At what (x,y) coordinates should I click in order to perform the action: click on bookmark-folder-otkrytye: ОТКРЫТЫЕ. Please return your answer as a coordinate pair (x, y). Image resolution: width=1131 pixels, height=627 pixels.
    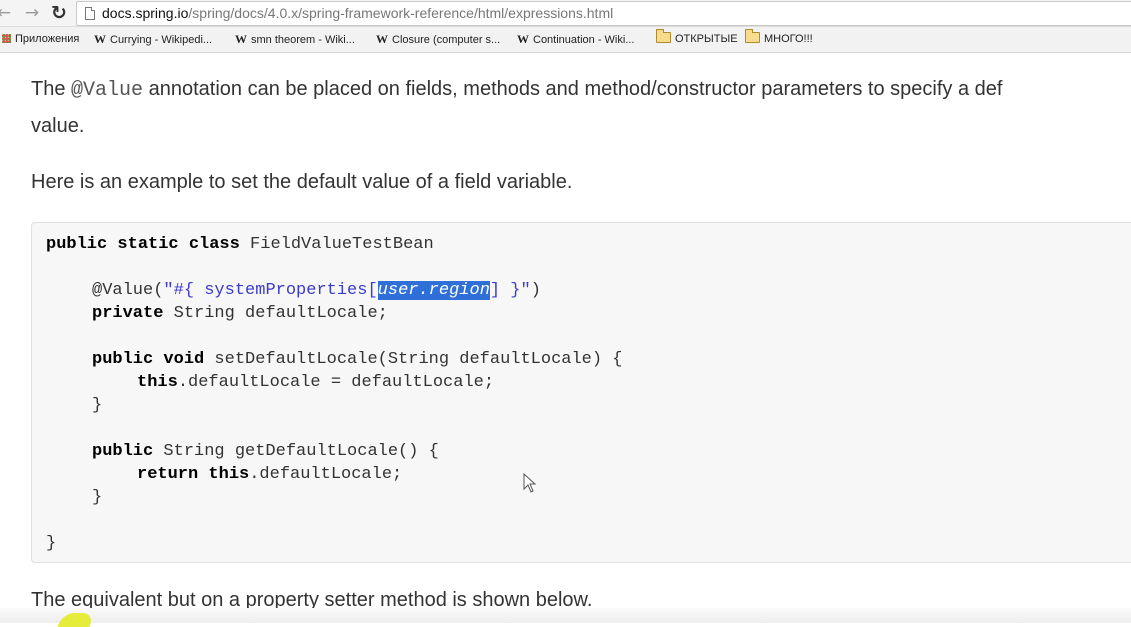
    Looking at the image, I should click on (697, 38).